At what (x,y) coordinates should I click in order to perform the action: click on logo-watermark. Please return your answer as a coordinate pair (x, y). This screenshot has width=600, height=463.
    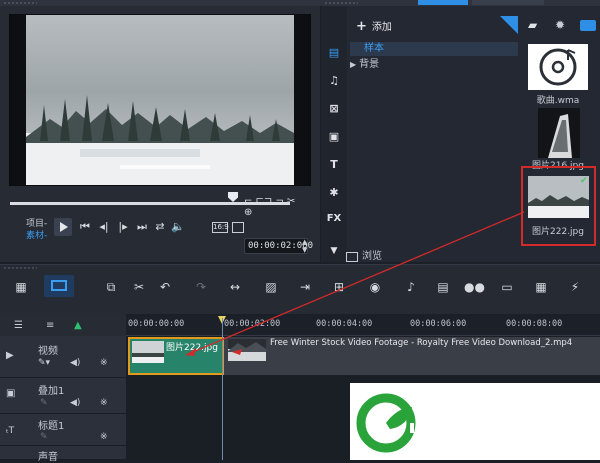
    Looking at the image, I should click on (475, 421).